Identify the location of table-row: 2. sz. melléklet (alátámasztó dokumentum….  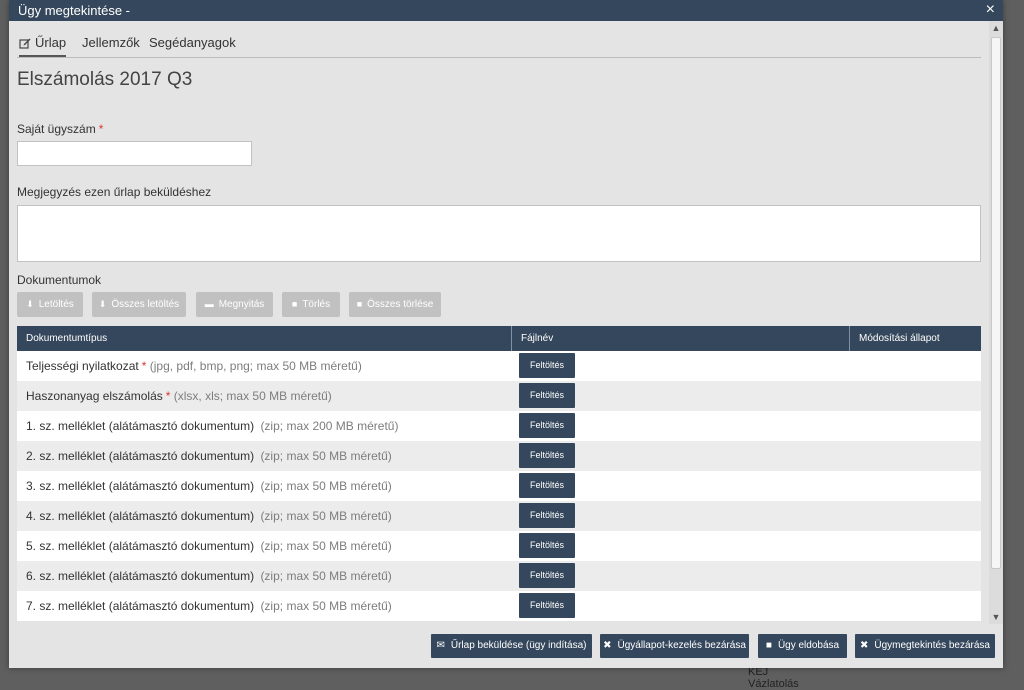
(499, 456).